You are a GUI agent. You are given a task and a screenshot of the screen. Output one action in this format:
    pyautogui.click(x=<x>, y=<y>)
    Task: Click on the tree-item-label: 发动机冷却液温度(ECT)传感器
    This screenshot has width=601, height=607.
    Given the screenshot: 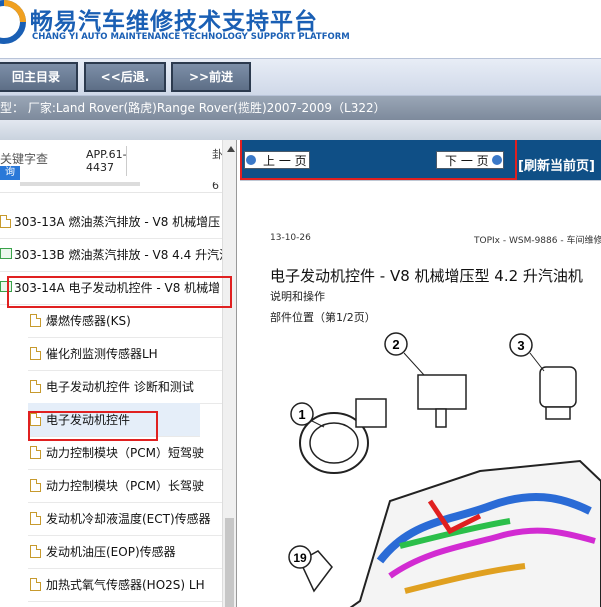 What is the action you would take?
    pyautogui.click(x=128, y=519)
    